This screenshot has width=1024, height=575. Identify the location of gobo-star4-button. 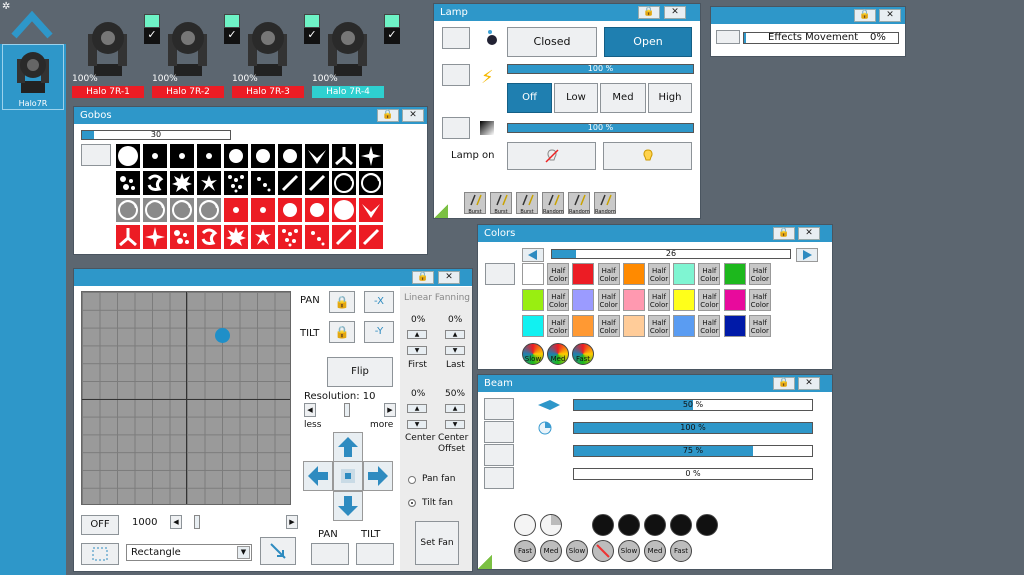
(371, 156).